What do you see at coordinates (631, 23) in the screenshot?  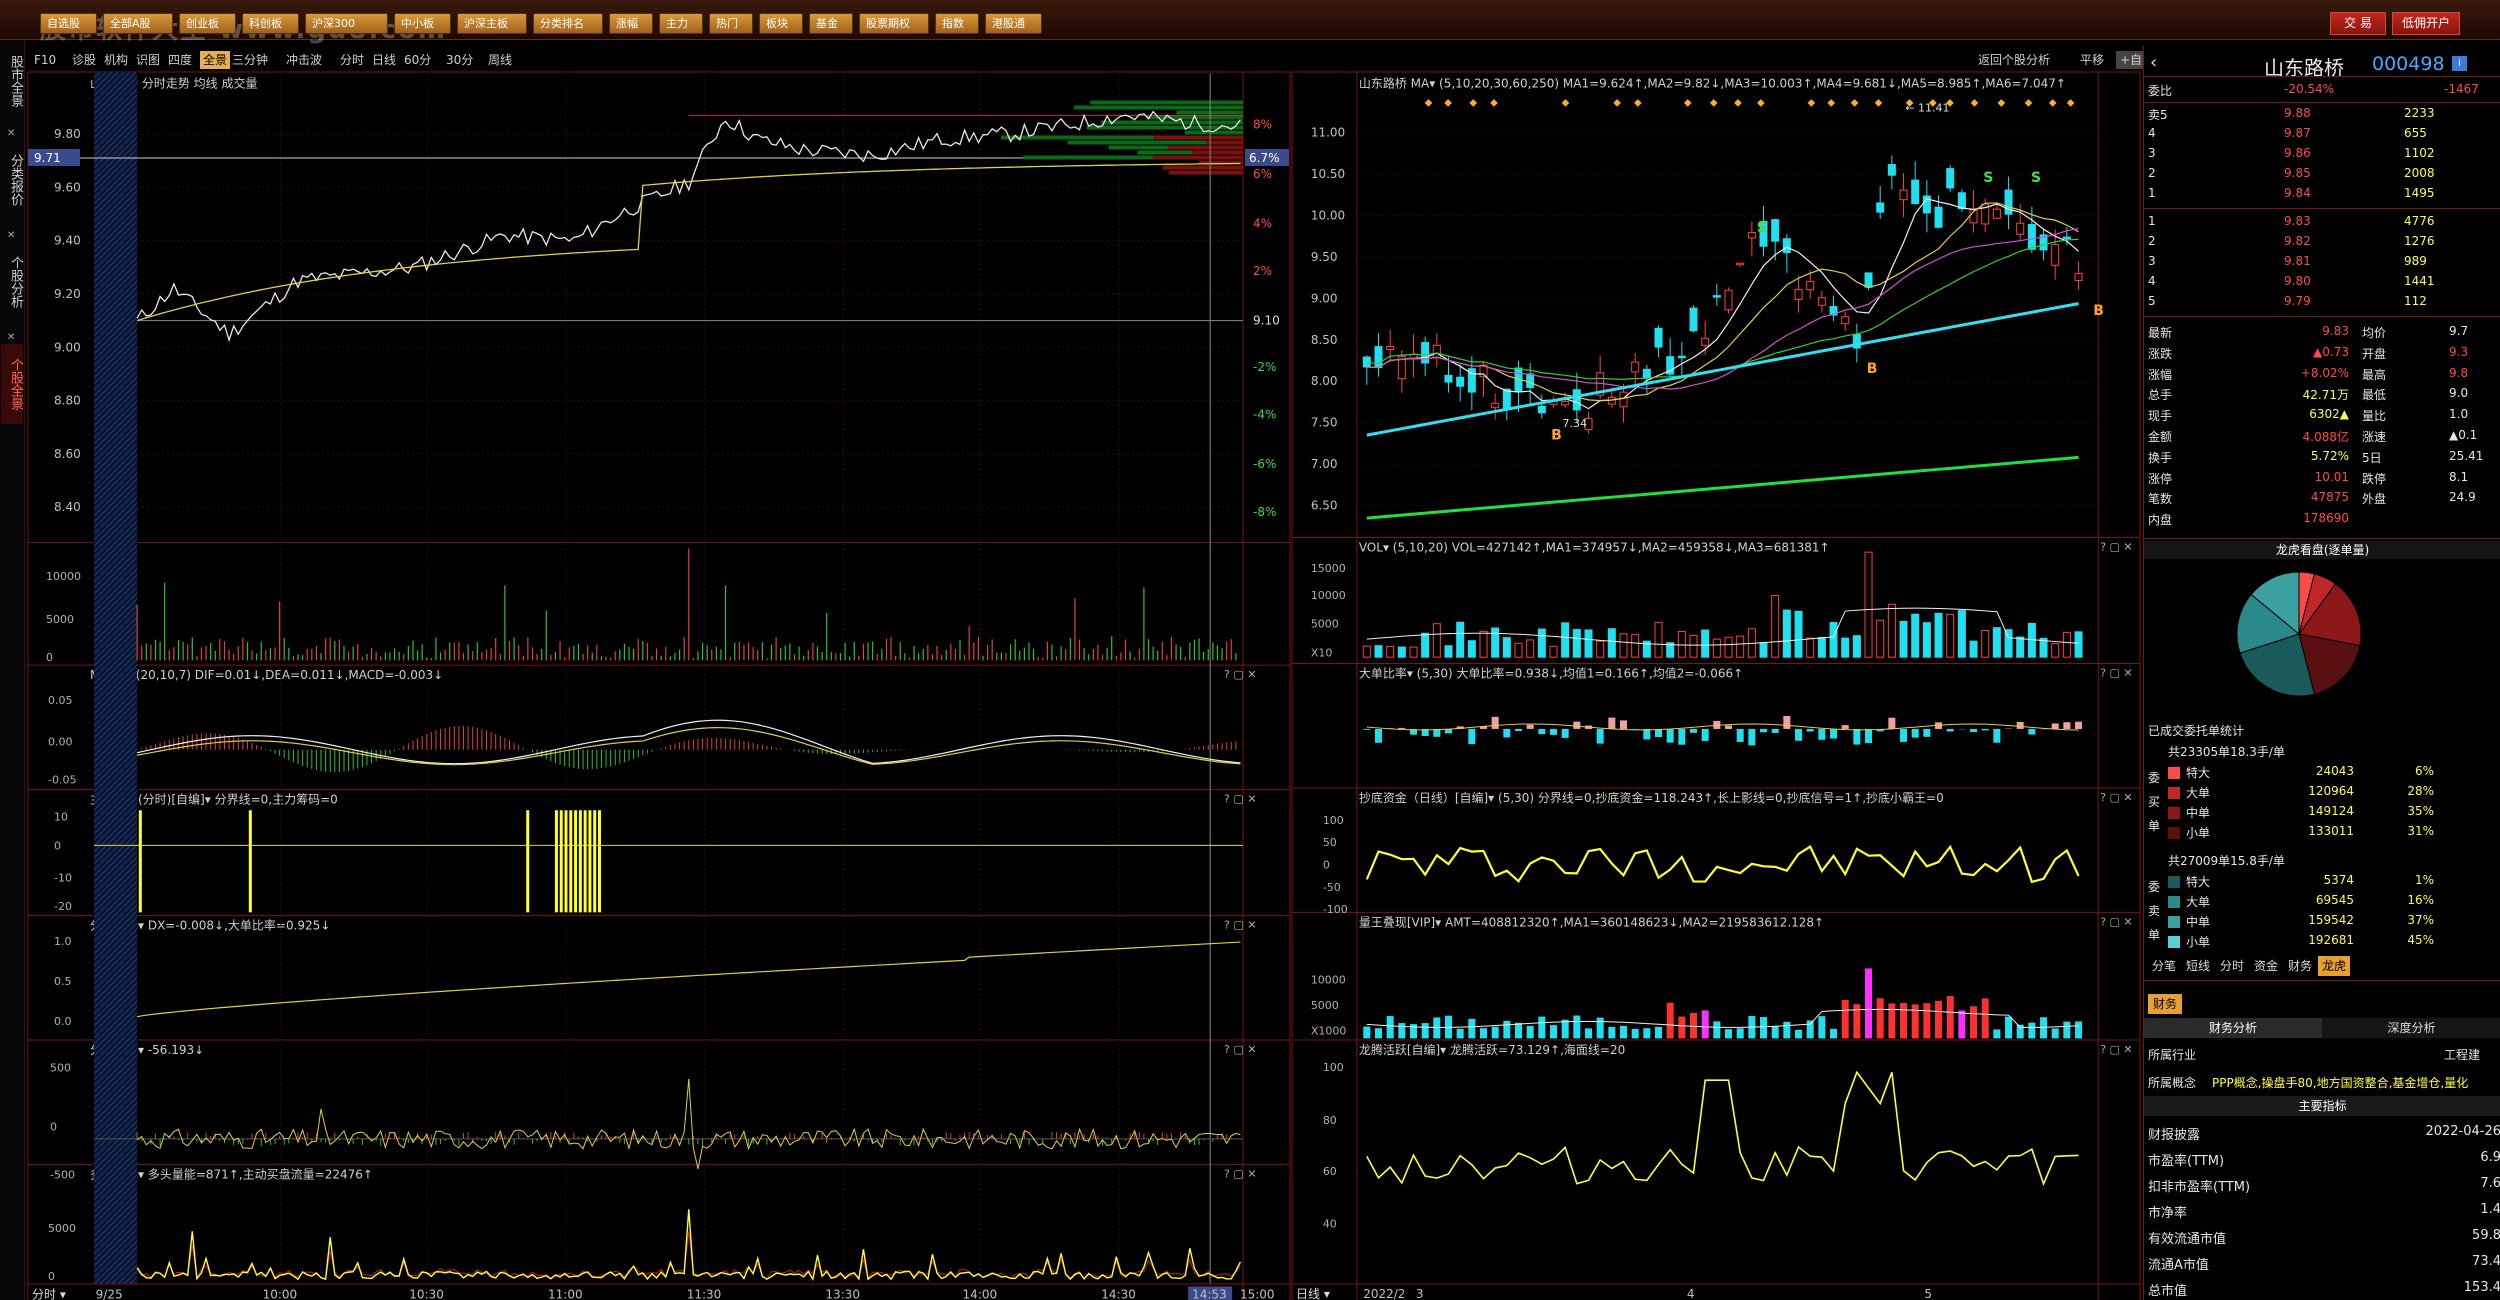 I see `top-button-8: 涨幅` at bounding box center [631, 23].